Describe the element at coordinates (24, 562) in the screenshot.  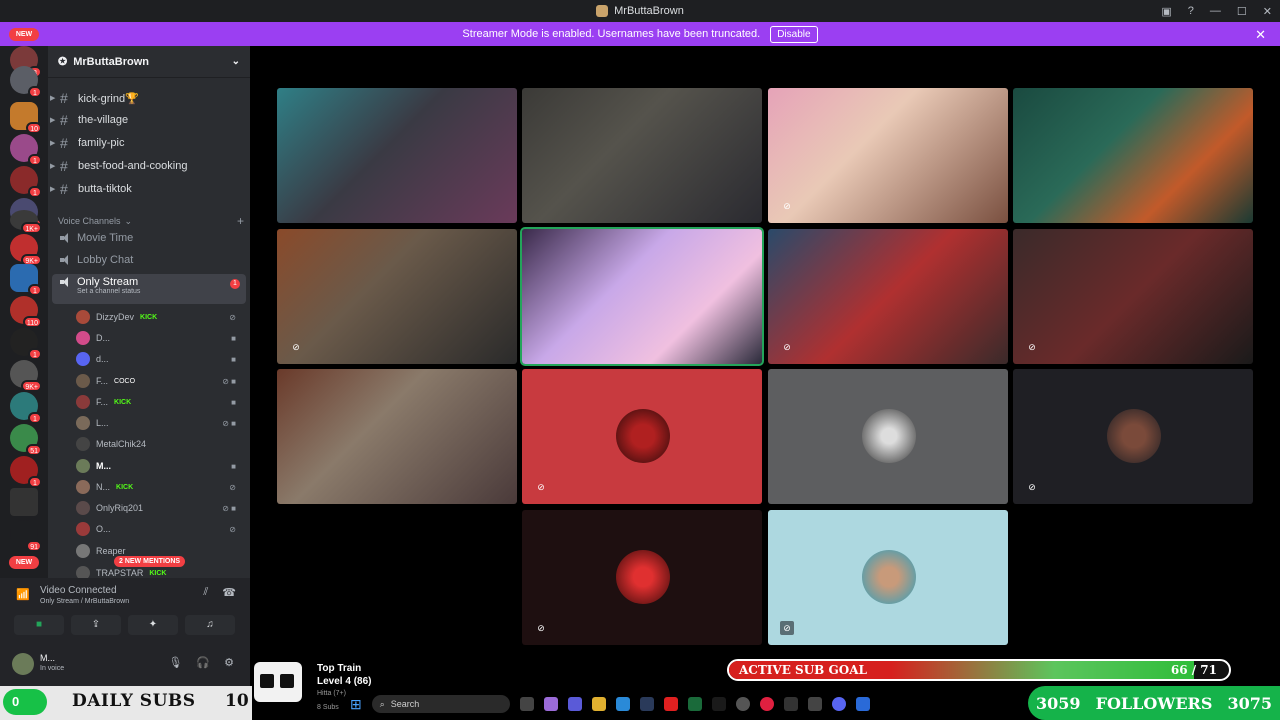
I see `new-unread-pill-bottom: NEW` at that location.